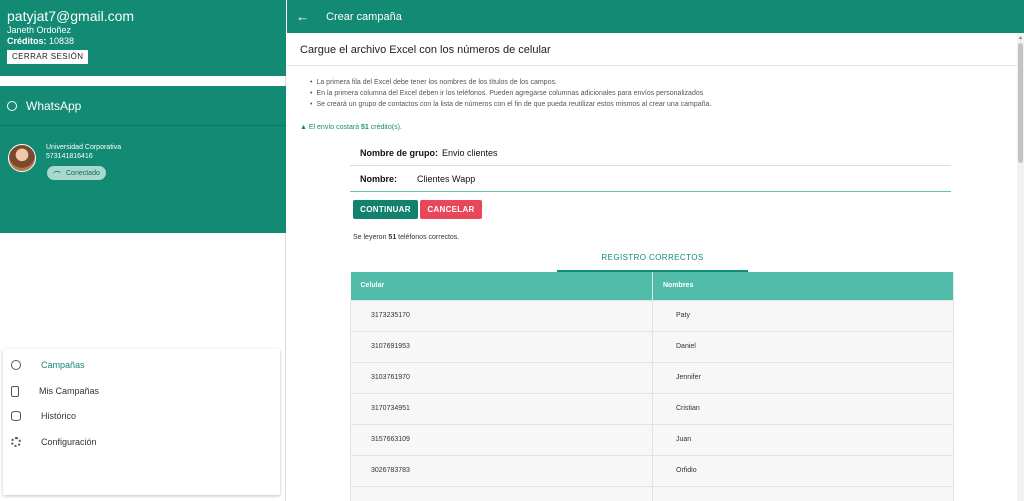 The image size is (1024, 501). I want to click on tab-registro-correctos: REGISTRO CORRECTOS, so click(652, 261).